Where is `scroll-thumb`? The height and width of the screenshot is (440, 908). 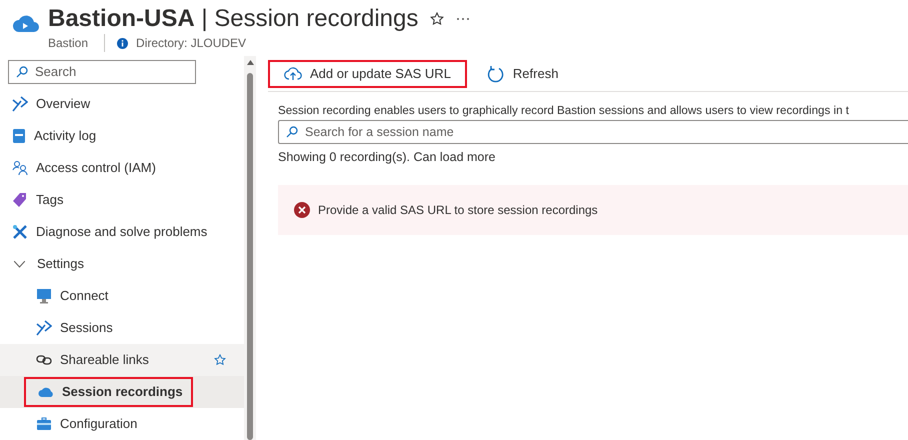
scroll-thumb is located at coordinates (250, 256).